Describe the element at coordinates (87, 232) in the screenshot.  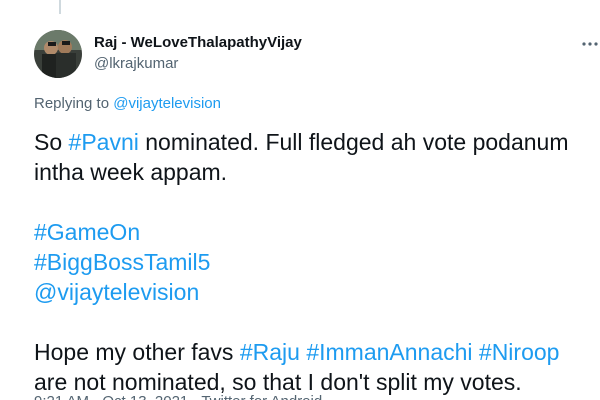
I see `hashtag-link: #GameOn` at that location.